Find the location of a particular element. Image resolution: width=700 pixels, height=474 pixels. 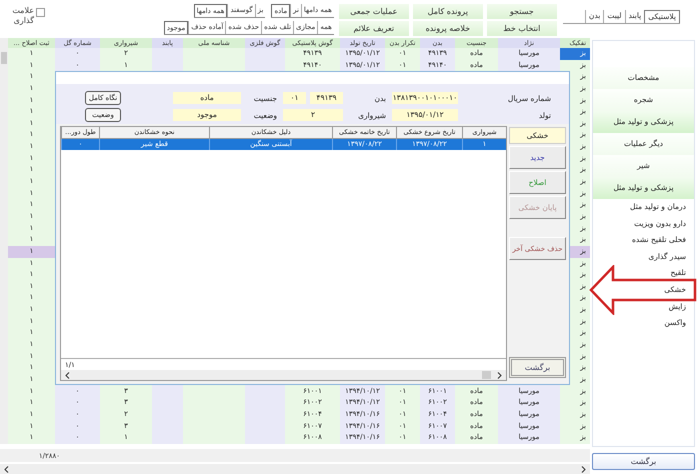

toolbar-button: جستجو is located at coordinates (521, 11).